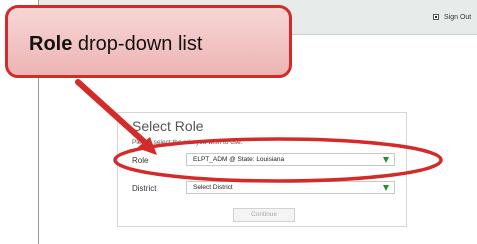 The width and height of the screenshot is (477, 244). Describe the element at coordinates (51, 44) in the screenshot. I see `callout-bold-text: Role` at that location.